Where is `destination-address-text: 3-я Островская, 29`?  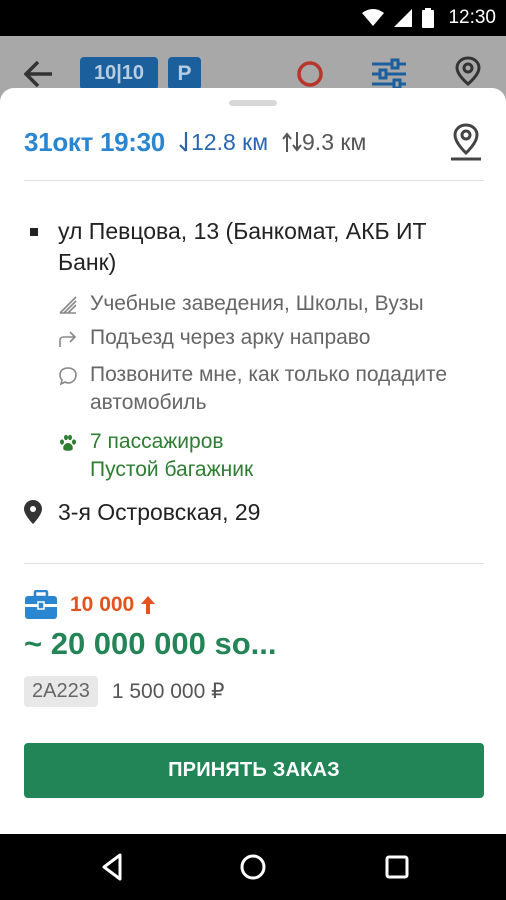 destination-address-text: 3-я Островская, 29 is located at coordinates (159, 512).